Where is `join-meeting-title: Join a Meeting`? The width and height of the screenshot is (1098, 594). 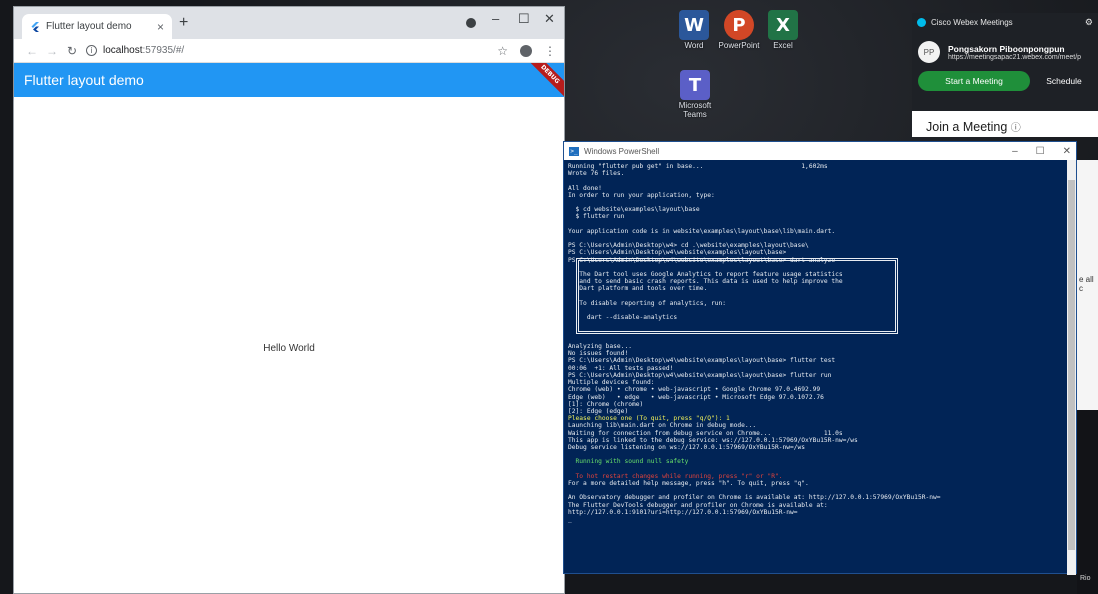 join-meeting-title: Join a Meeting is located at coordinates (967, 127).